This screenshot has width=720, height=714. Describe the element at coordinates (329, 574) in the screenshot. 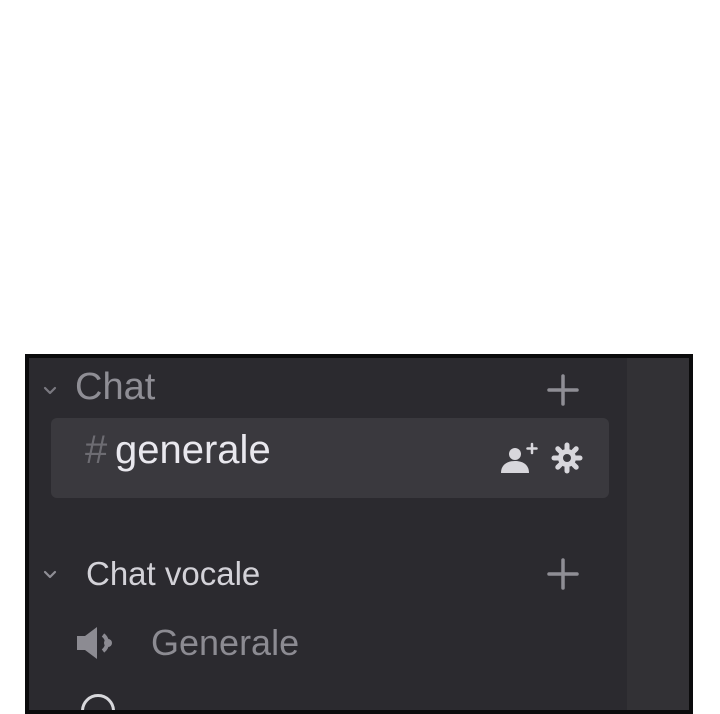

I see `category-voice-chat: Chat vocale` at that location.